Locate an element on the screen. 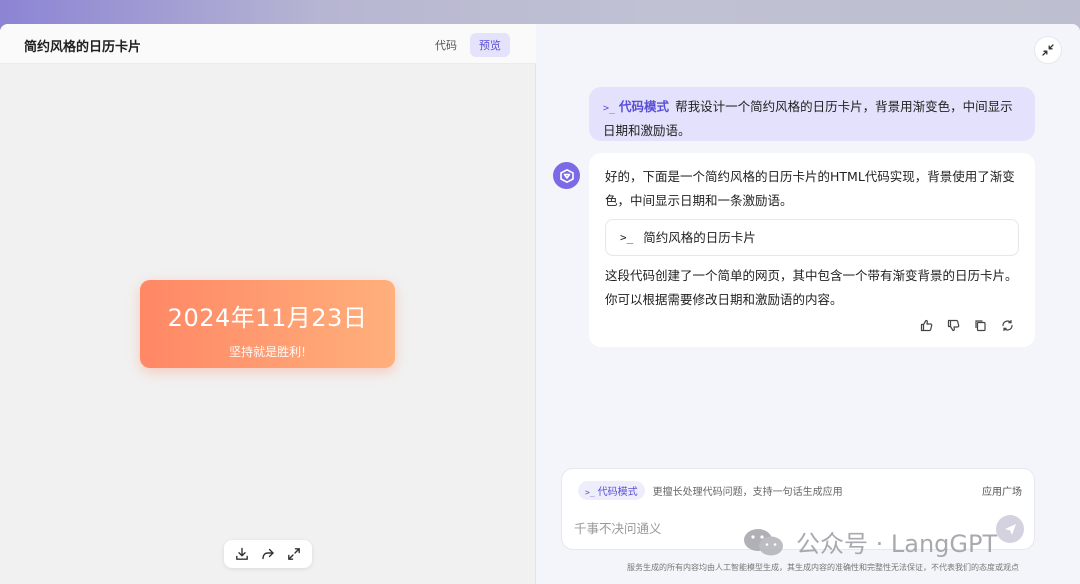 The height and width of the screenshot is (584, 1080). share-icon is located at coordinates (268, 554).